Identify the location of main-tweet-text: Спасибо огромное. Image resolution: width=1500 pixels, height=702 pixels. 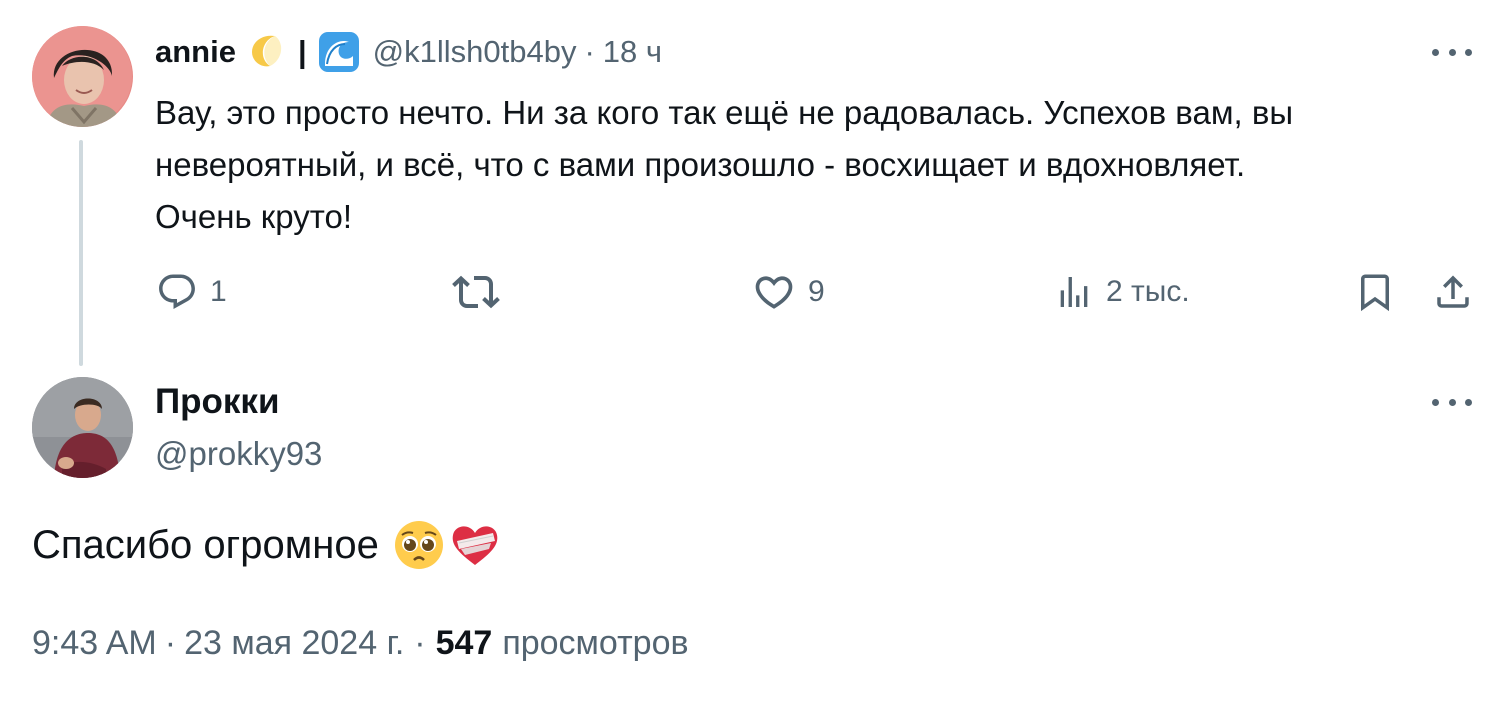
(266, 545).